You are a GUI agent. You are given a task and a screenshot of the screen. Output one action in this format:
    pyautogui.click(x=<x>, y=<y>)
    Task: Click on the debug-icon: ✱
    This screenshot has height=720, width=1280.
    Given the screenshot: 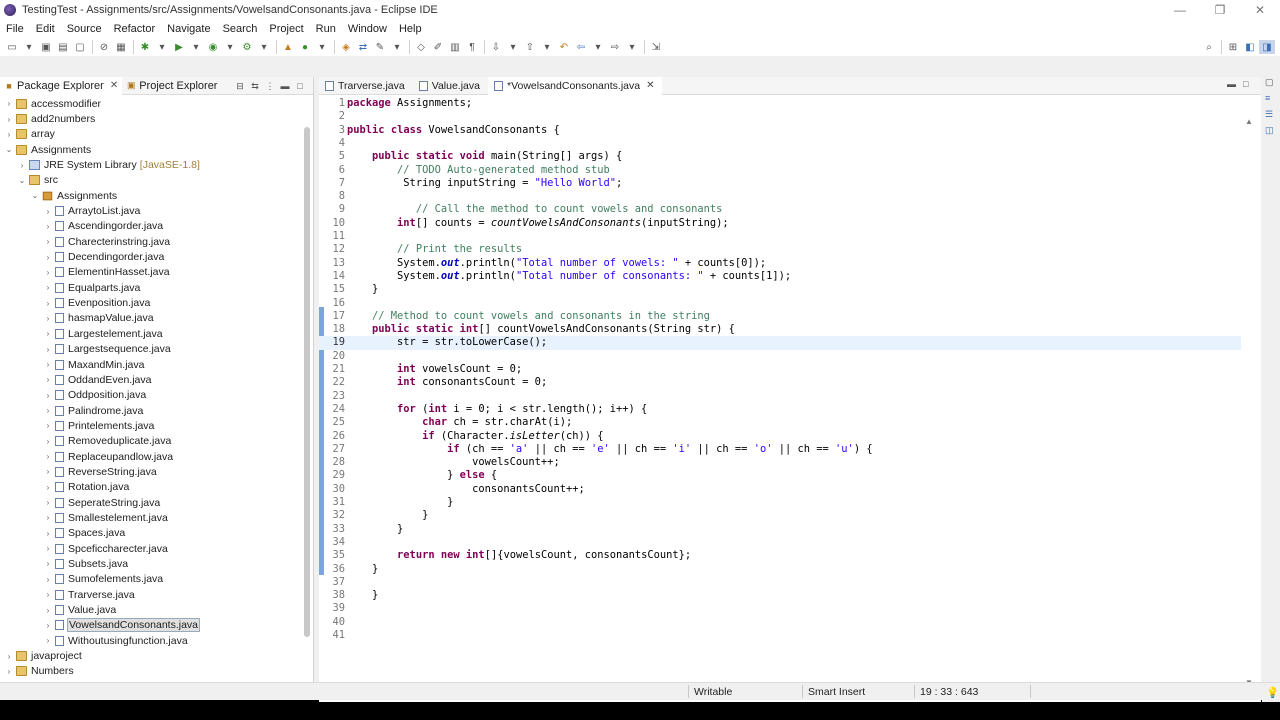 What is the action you would take?
    pyautogui.click(x=145, y=47)
    